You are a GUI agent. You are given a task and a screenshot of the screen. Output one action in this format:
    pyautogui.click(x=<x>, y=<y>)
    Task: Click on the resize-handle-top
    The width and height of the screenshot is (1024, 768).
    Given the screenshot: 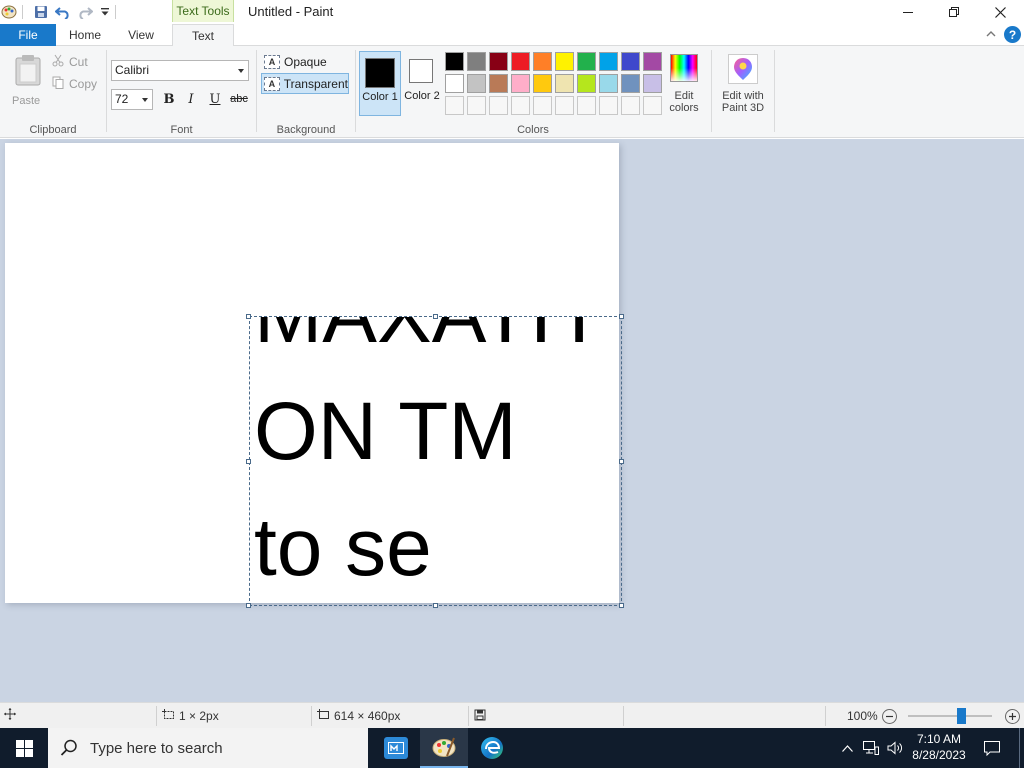 What is the action you would take?
    pyautogui.click(x=435, y=316)
    